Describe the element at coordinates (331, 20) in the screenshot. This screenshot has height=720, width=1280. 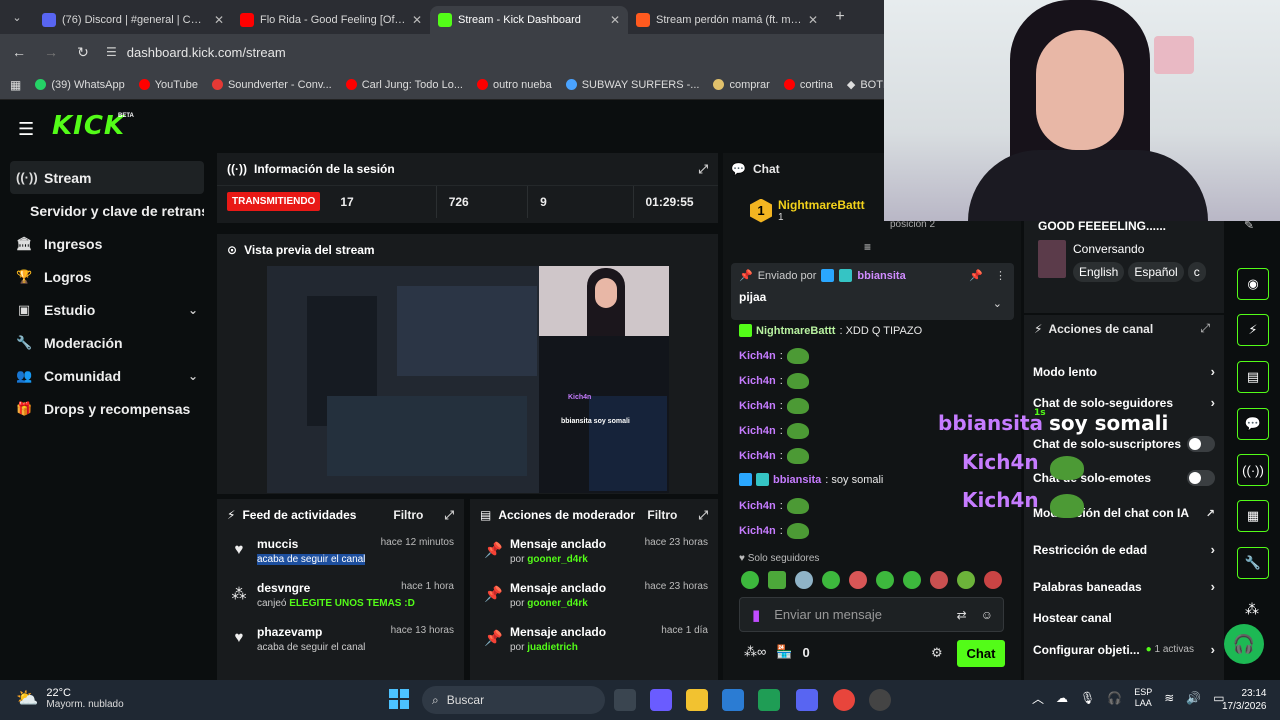
I see `tab-youtube: Flo Rida - Good Feeling [Official ✕` at that location.